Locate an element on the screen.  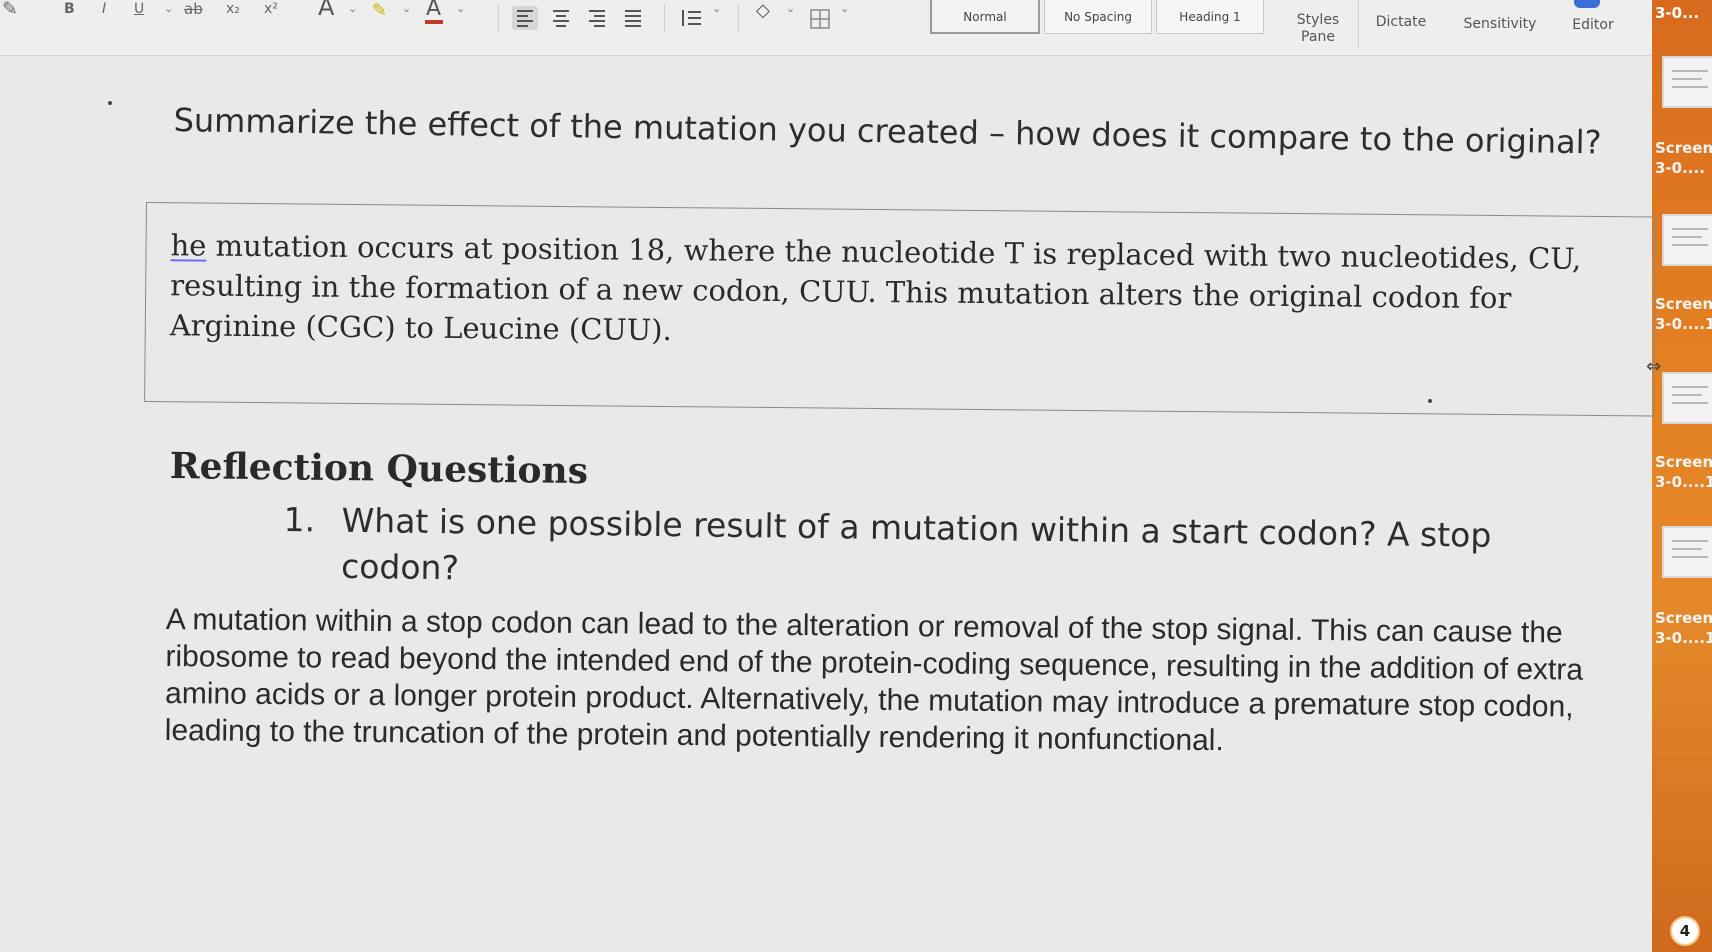
line-spacing-button is located at coordinates (689, 18).